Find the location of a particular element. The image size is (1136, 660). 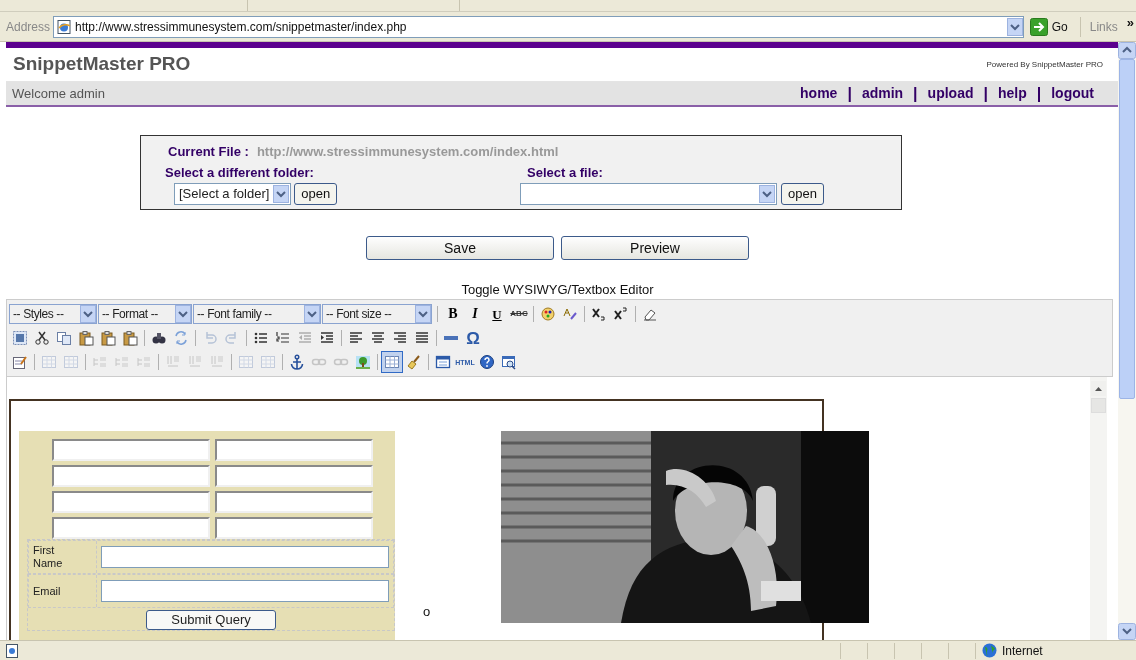

bullet-list-icon is located at coordinates (261, 338).